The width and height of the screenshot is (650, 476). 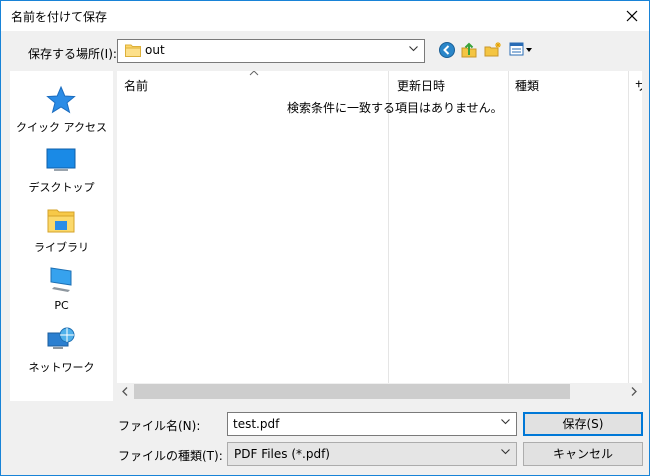 I want to click on title-bar: 名前を付けて保存, so click(x=325, y=16).